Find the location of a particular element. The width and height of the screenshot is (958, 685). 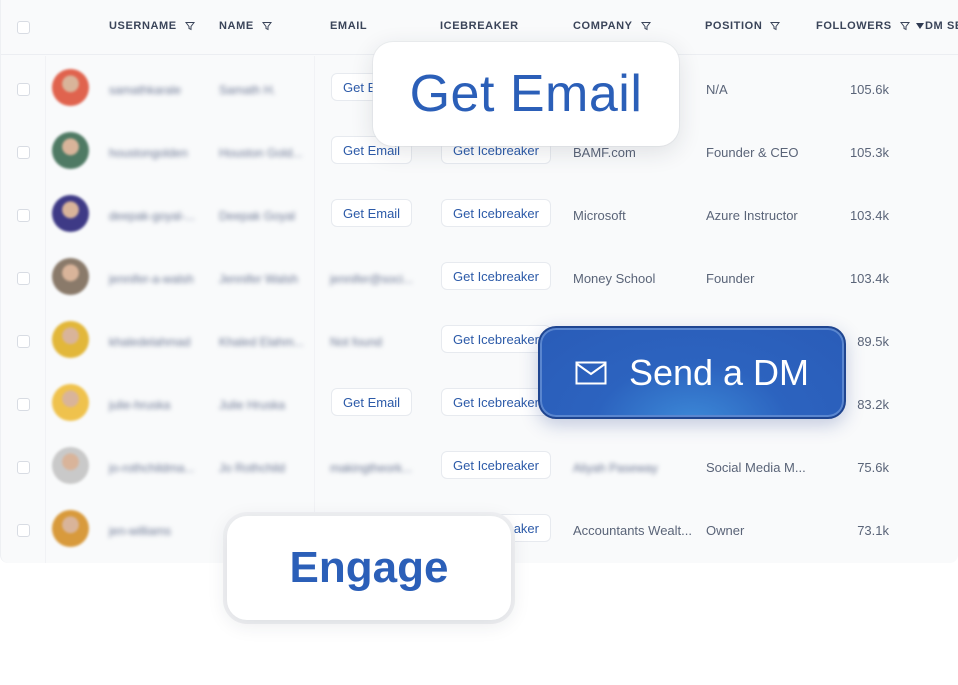

get-email-callout: Get Email is located at coordinates (526, 94).